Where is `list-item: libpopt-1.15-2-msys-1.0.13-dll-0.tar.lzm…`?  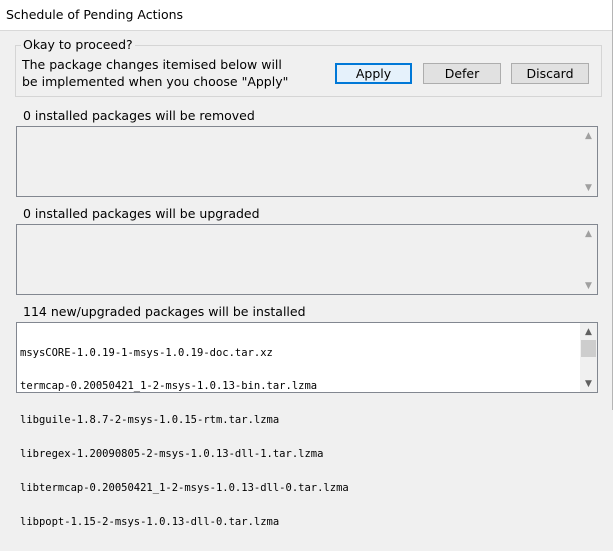 list-item: libpopt-1.15-2-msys-1.0.13-dll-0.tar.lzm… is located at coordinates (184, 522).